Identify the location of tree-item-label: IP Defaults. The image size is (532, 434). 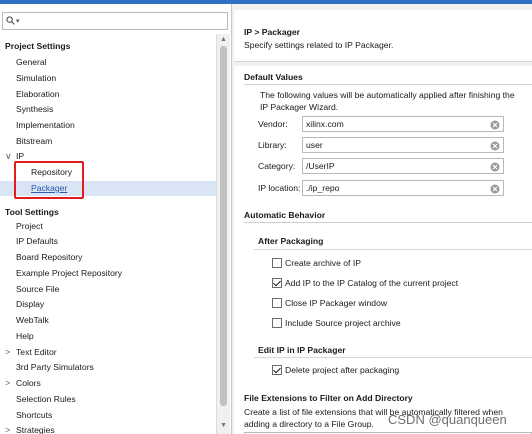
(37, 241).